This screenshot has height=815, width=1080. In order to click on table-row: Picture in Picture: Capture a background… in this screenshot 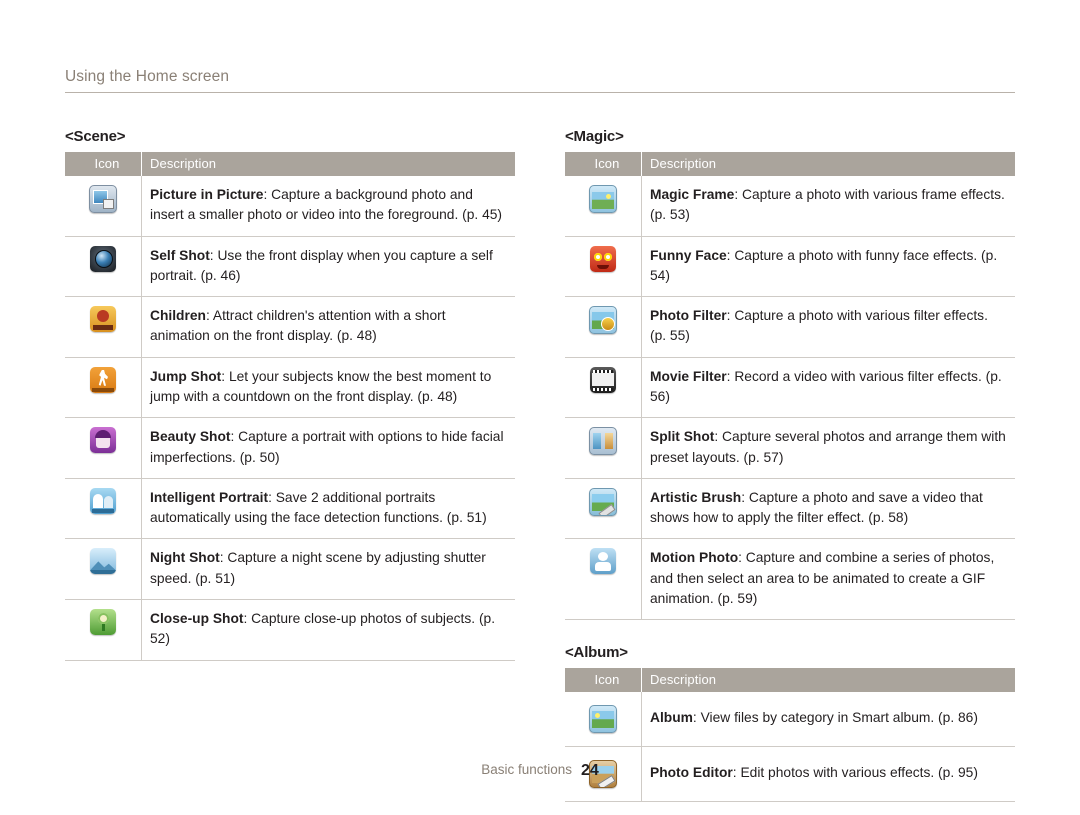, I will do `click(290, 206)`.